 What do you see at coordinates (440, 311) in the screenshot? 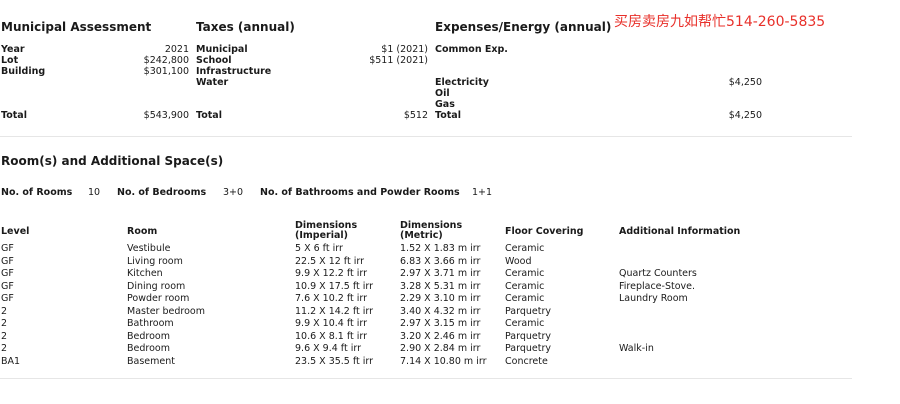
I see `cell-metric: 3.40 X 4.32 m irr` at bounding box center [440, 311].